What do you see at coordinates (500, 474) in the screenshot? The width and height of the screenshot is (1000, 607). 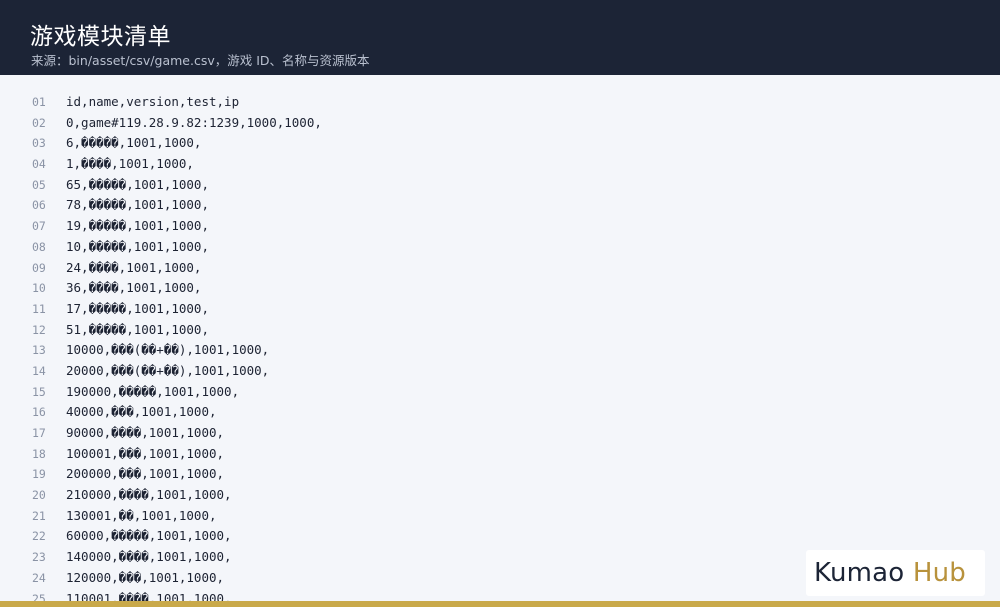 I see `code-line: 19 200000,���,1001,1000,` at bounding box center [500, 474].